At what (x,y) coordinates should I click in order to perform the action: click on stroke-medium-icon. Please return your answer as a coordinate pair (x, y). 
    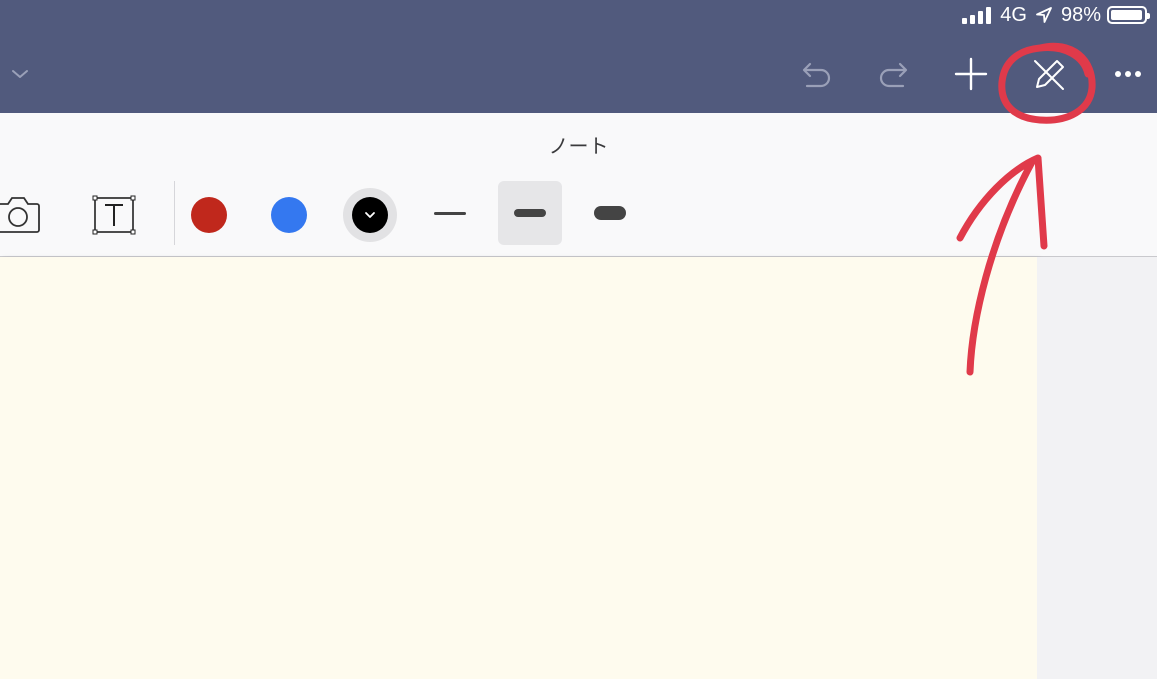
    Looking at the image, I should click on (530, 213).